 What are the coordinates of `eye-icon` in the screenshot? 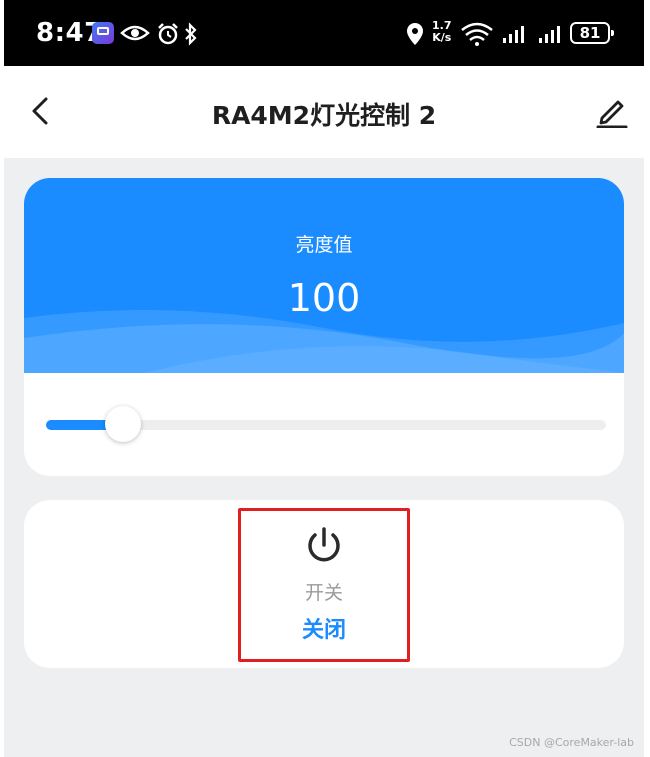 It's located at (135, 33).